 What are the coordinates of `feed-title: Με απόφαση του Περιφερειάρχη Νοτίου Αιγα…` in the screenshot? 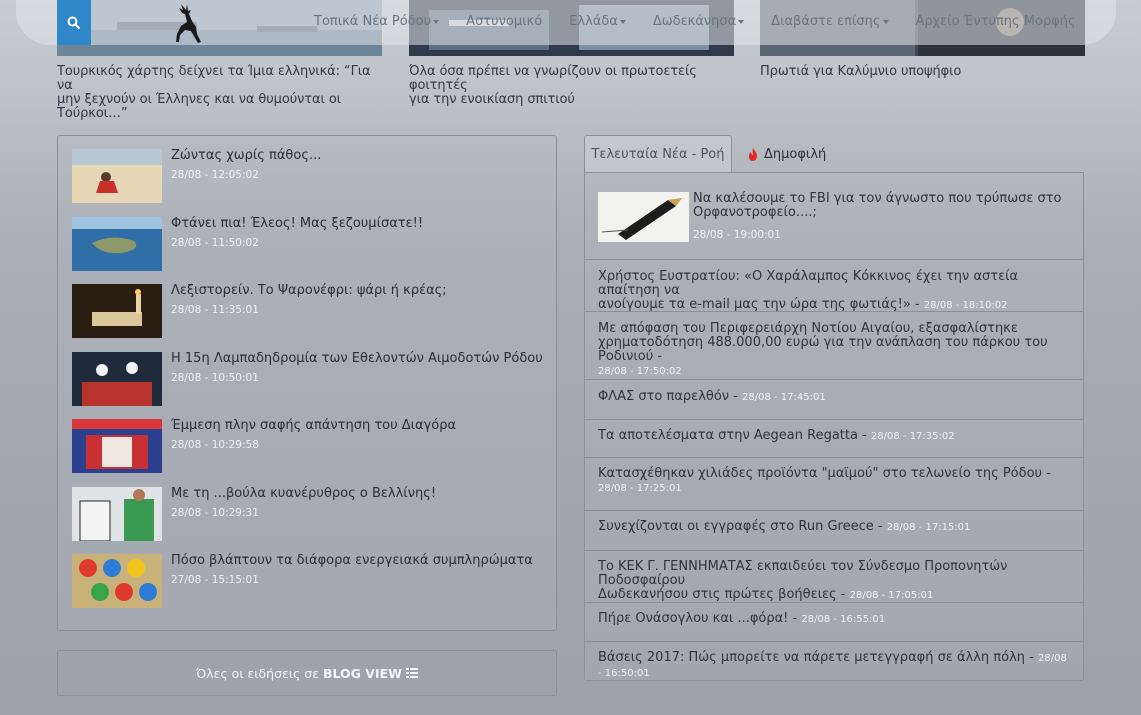 It's located at (808, 328).